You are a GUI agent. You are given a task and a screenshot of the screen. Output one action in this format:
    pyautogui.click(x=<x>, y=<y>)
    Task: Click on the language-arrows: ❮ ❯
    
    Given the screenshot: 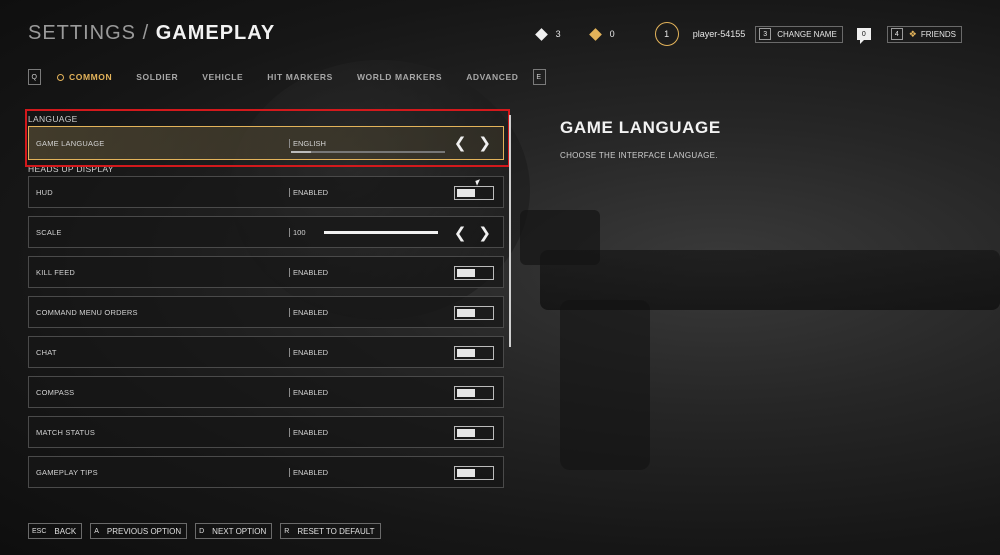 What is the action you would take?
    pyautogui.click(x=472, y=143)
    